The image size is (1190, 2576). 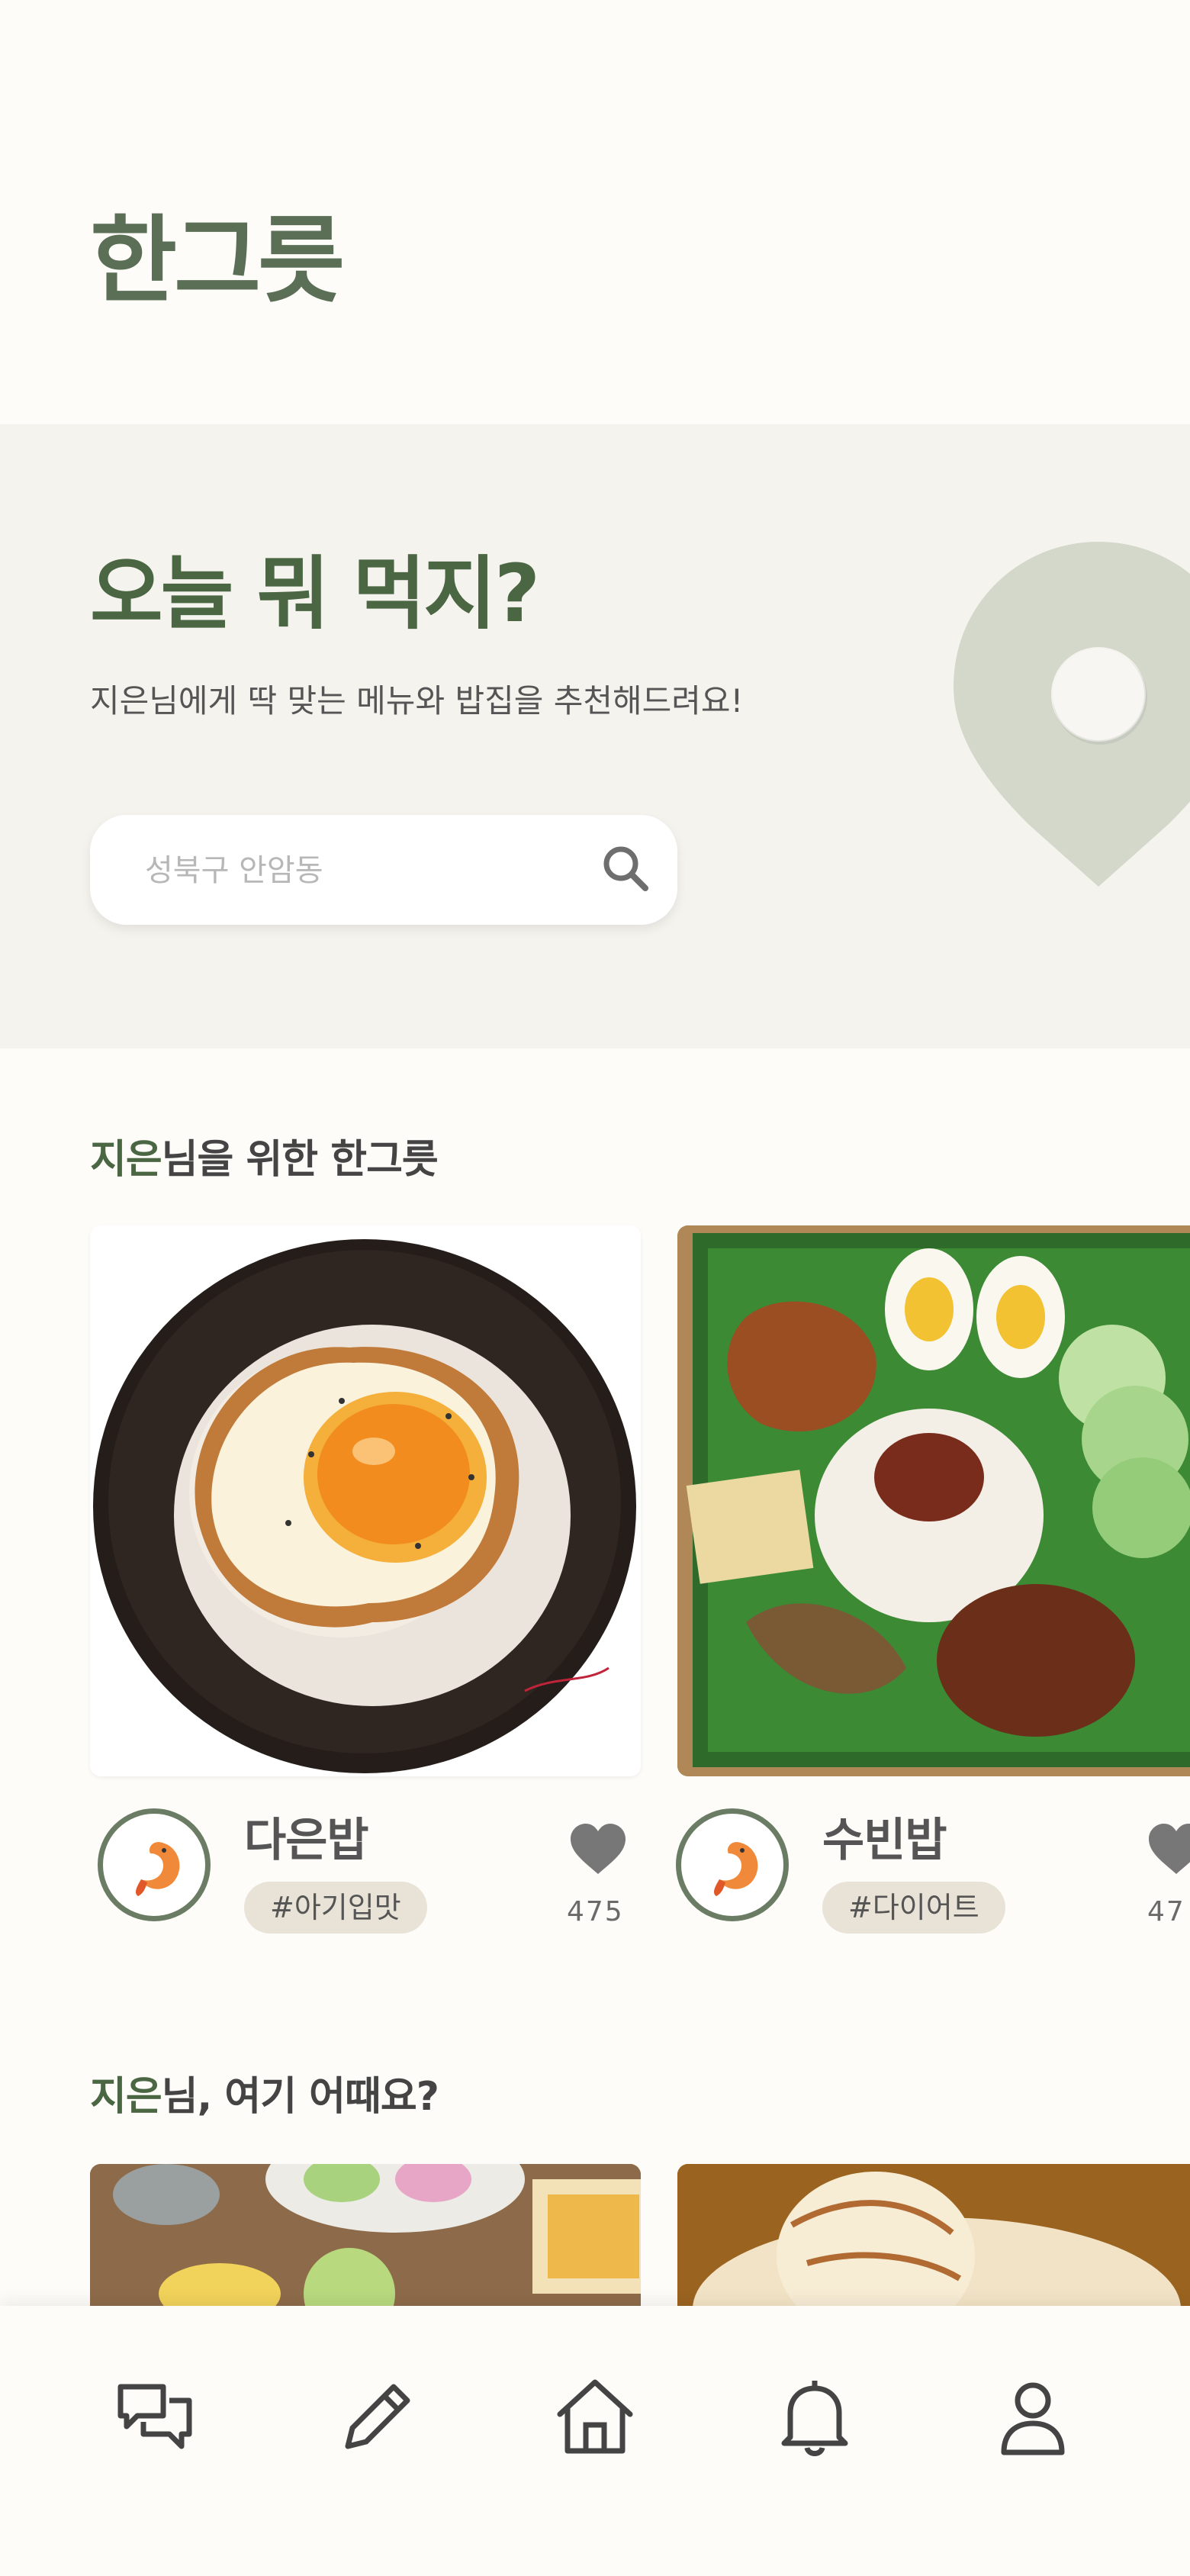 What do you see at coordinates (155, 2417) in the screenshot?
I see `chat-icon` at bounding box center [155, 2417].